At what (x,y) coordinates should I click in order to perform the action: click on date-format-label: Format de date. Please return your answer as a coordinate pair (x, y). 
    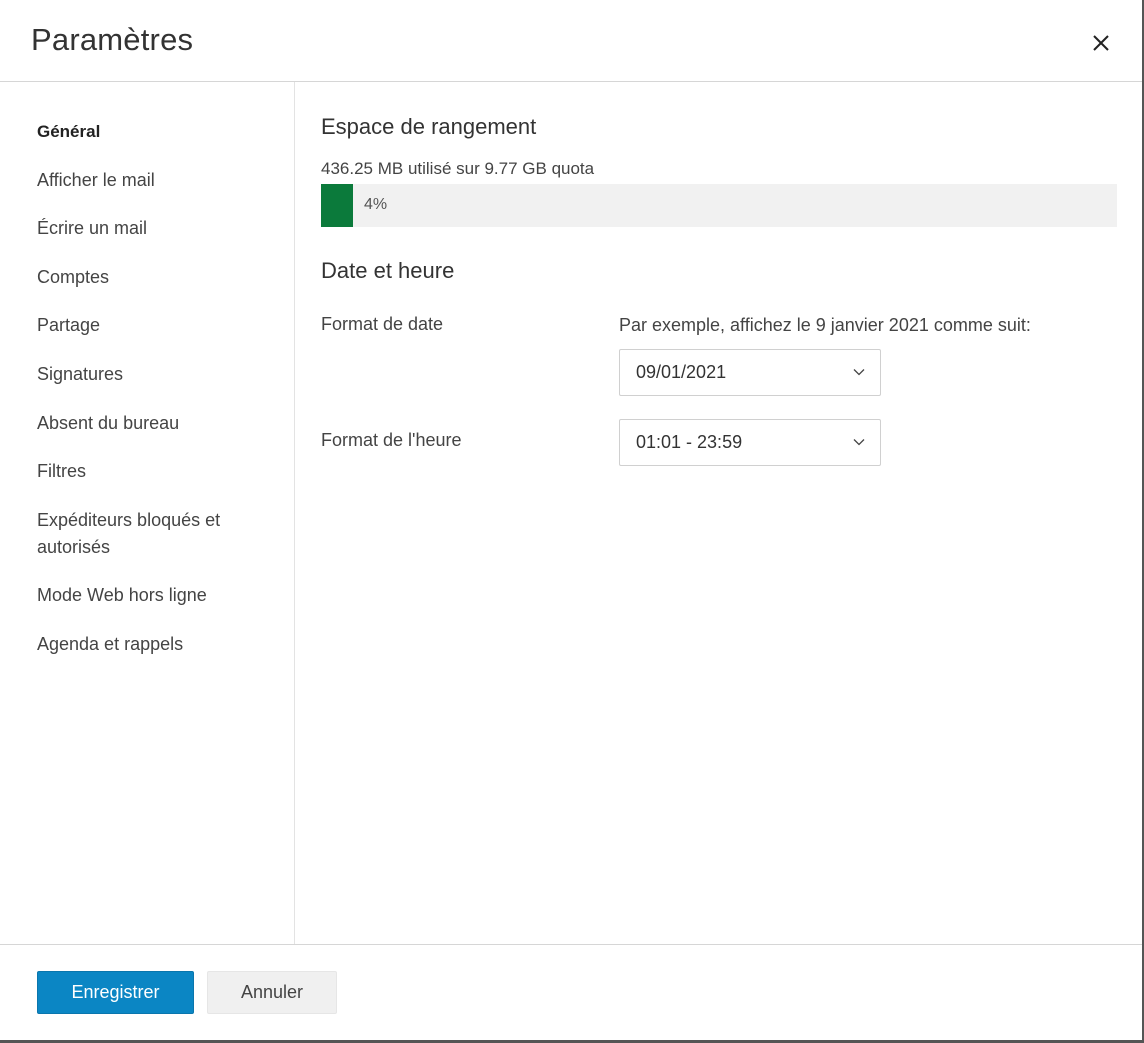
    Looking at the image, I should click on (382, 324).